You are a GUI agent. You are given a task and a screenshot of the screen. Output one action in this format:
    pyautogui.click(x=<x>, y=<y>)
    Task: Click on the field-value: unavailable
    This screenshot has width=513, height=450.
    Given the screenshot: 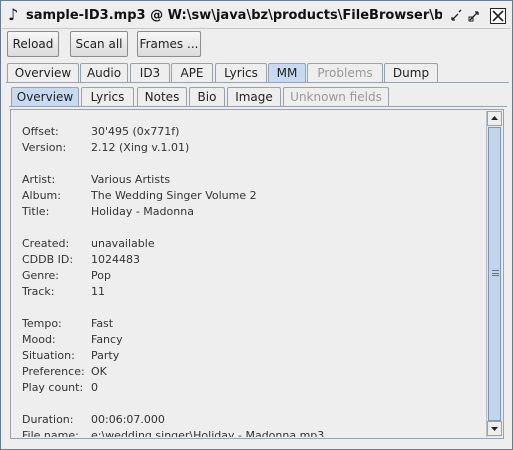 What is the action you would take?
    pyautogui.click(x=123, y=243)
    